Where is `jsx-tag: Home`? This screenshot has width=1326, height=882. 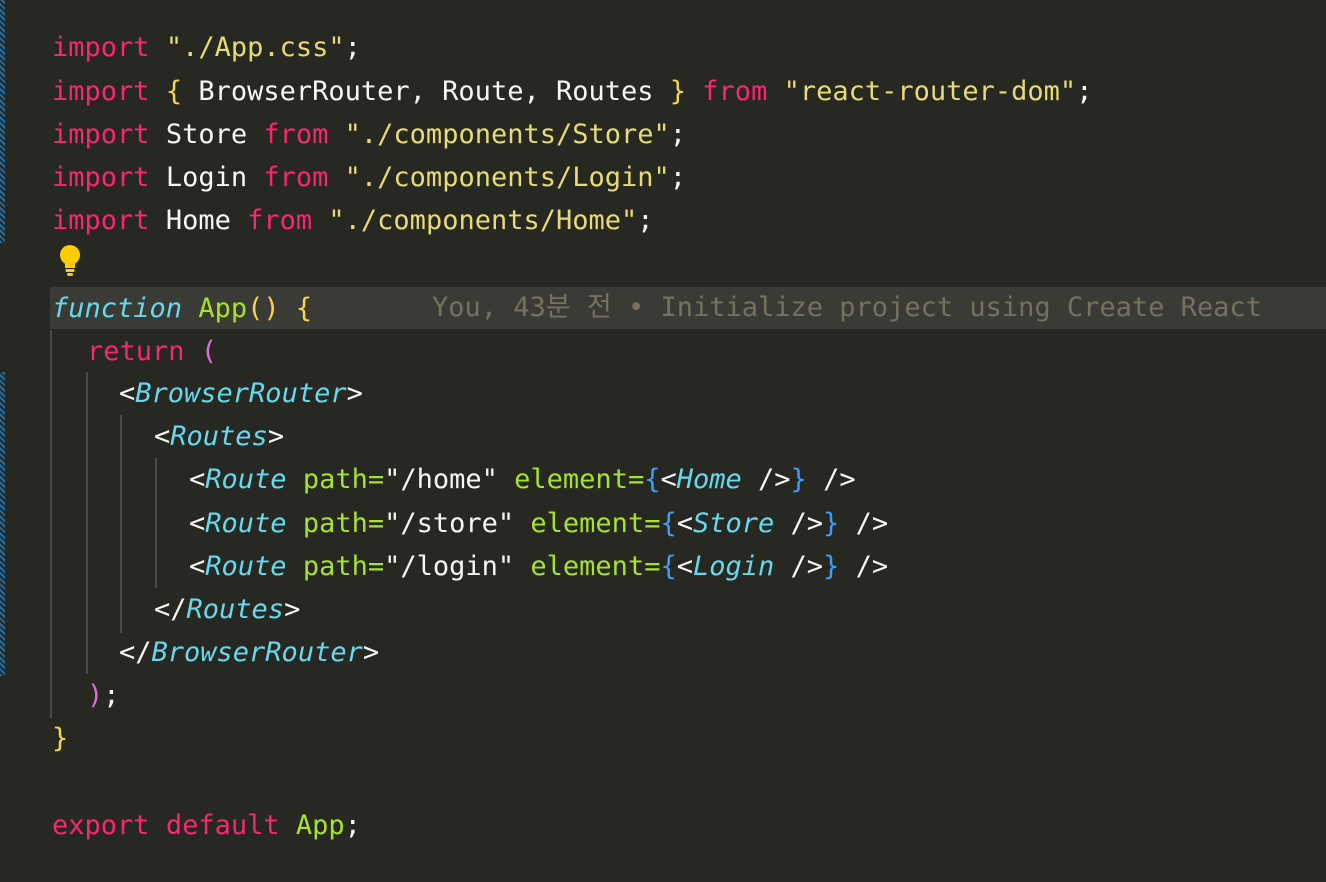 jsx-tag: Home is located at coordinates (709, 479).